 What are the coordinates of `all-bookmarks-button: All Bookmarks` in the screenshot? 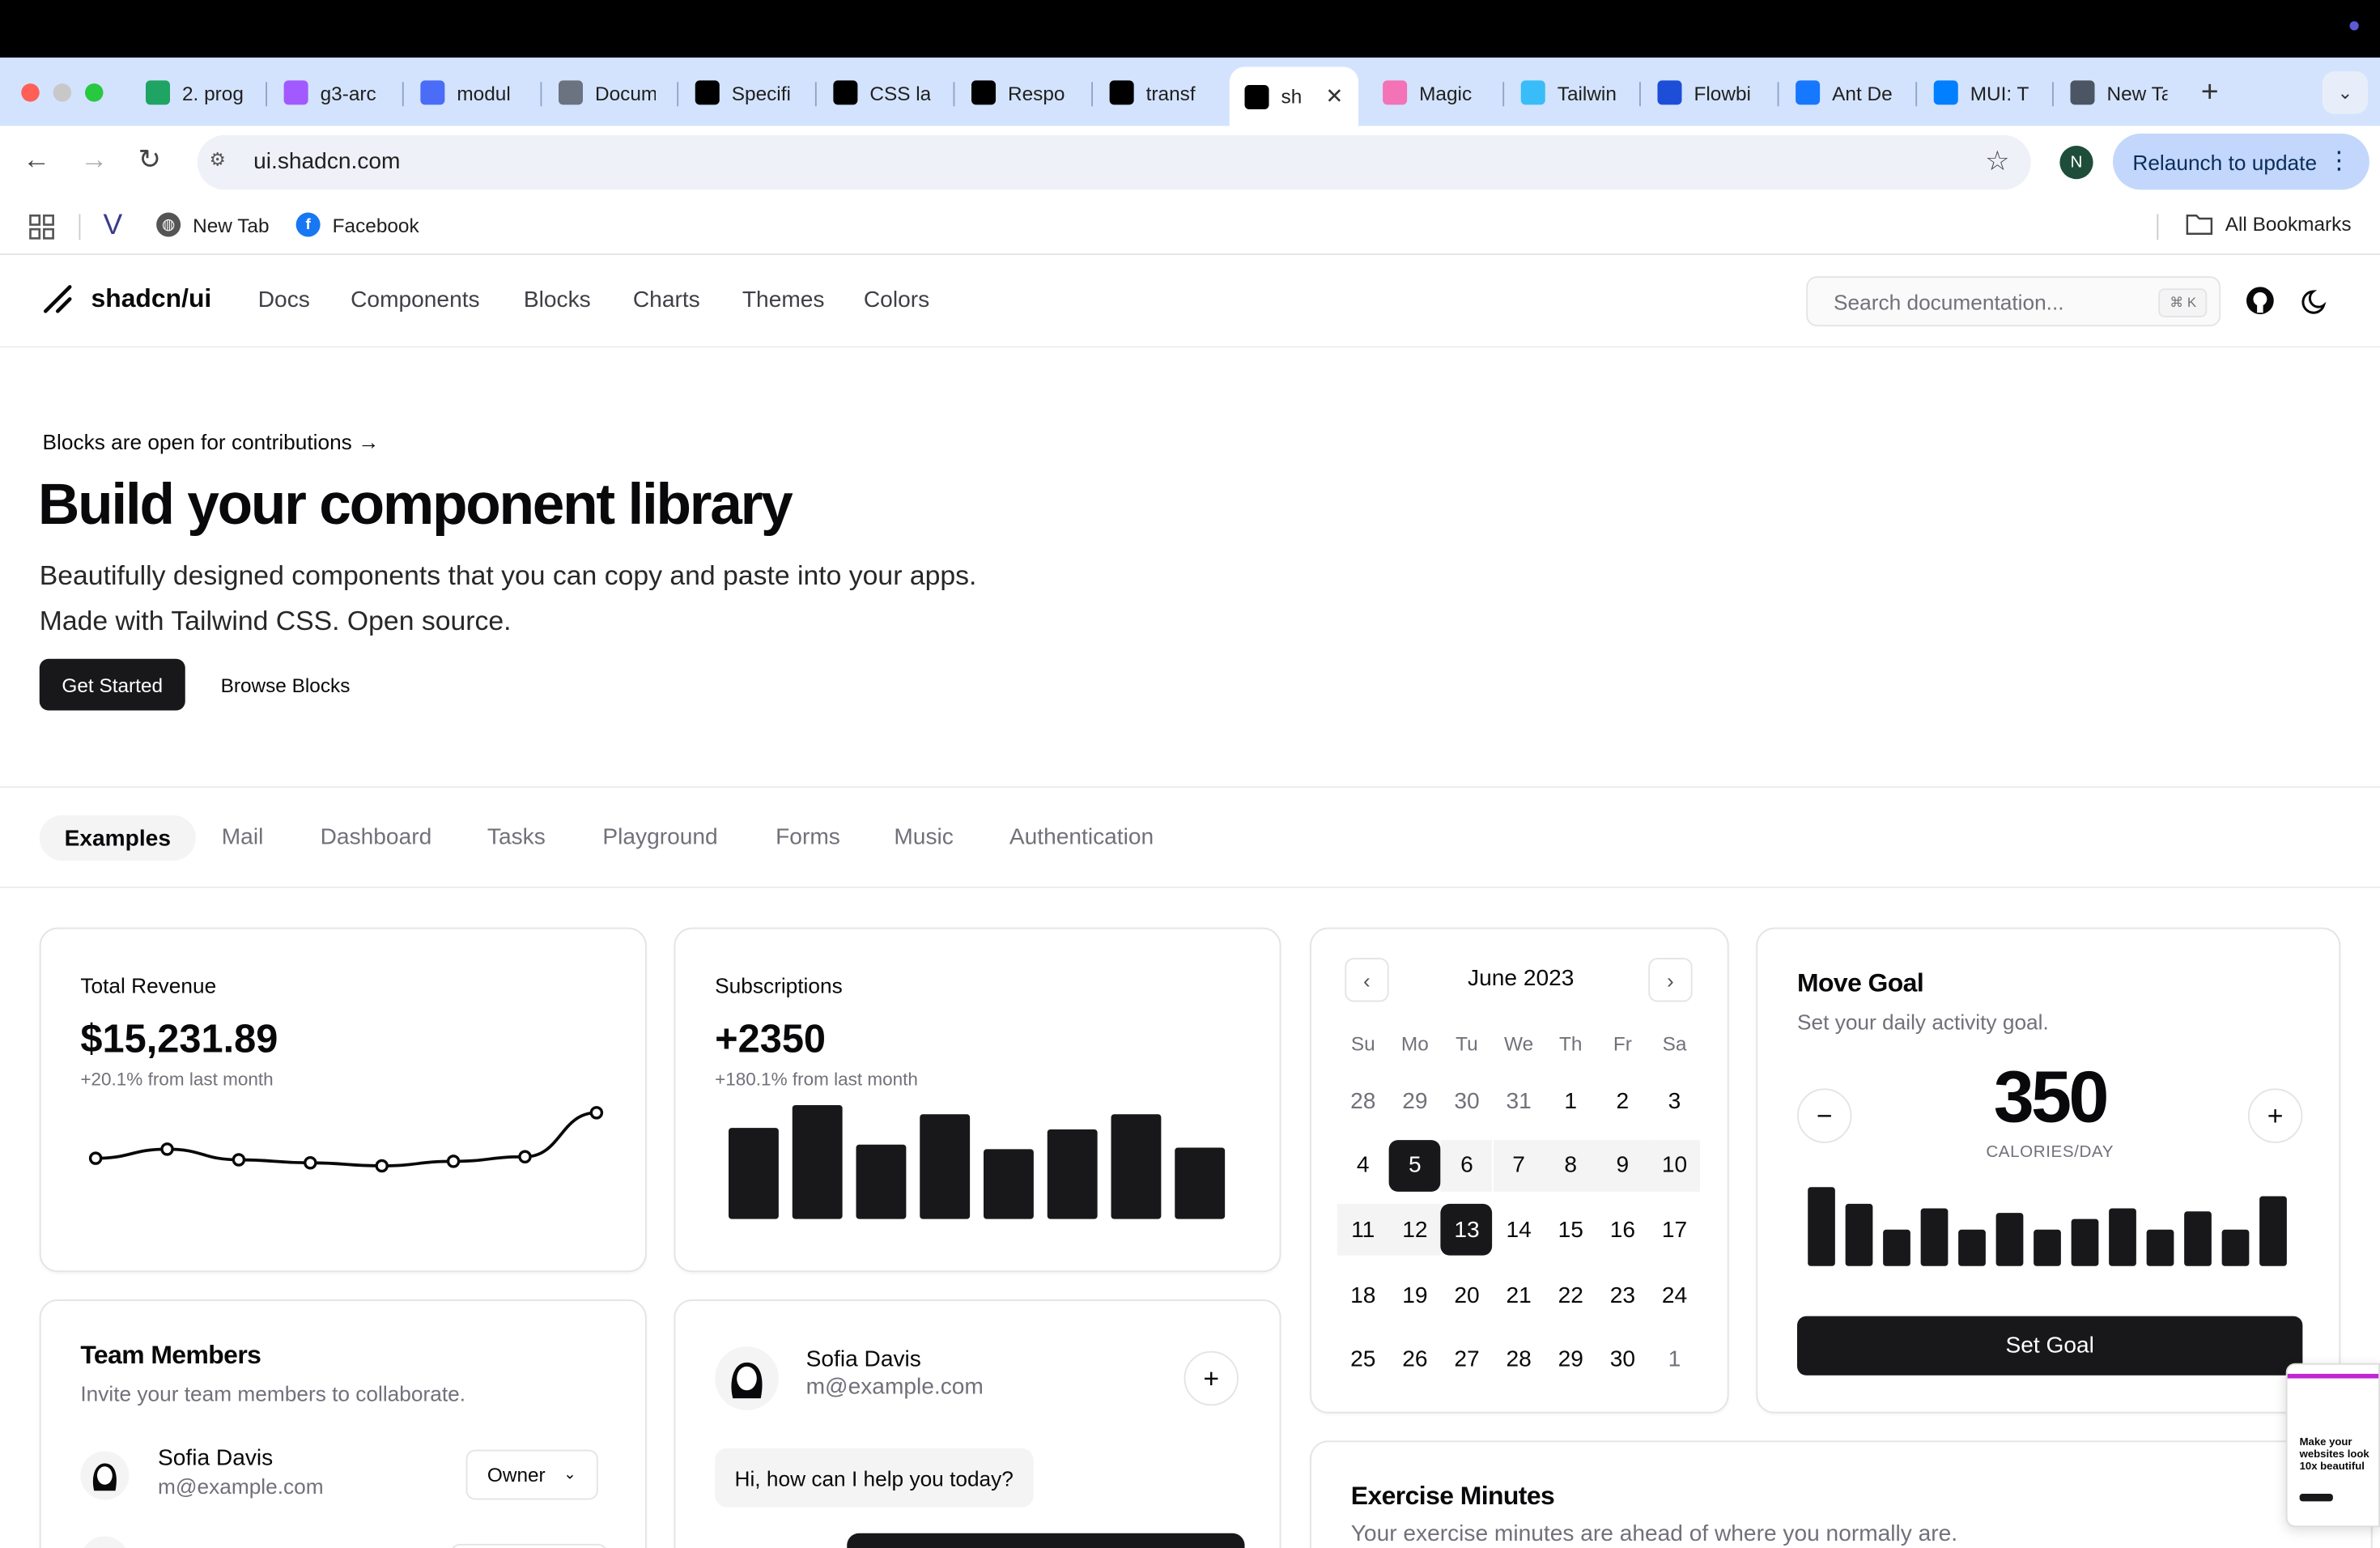 It's located at (2269, 224).